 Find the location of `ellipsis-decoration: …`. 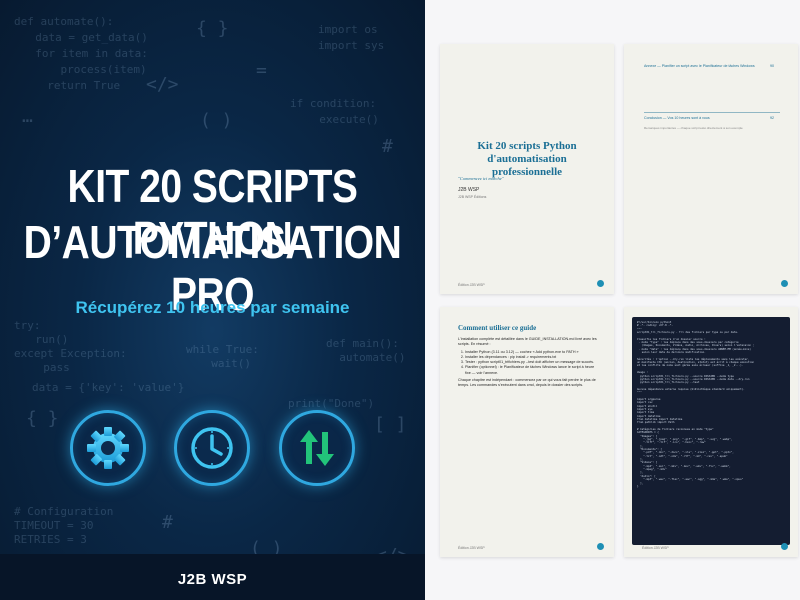

ellipsis-decoration: … is located at coordinates (27, 116).